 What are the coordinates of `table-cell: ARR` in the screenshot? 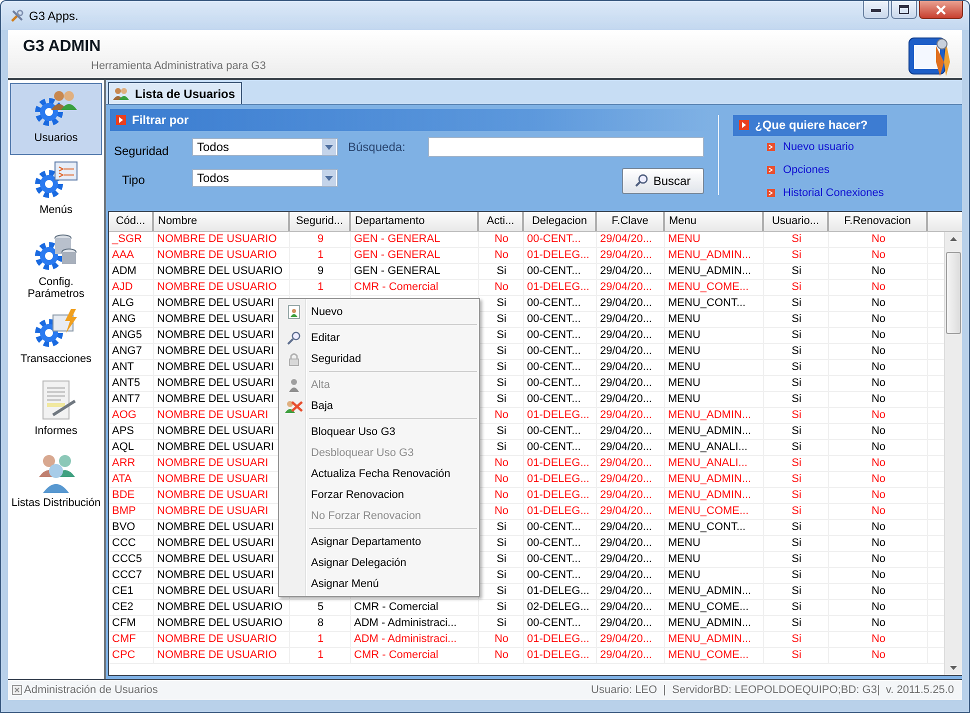 It's located at (131, 463).